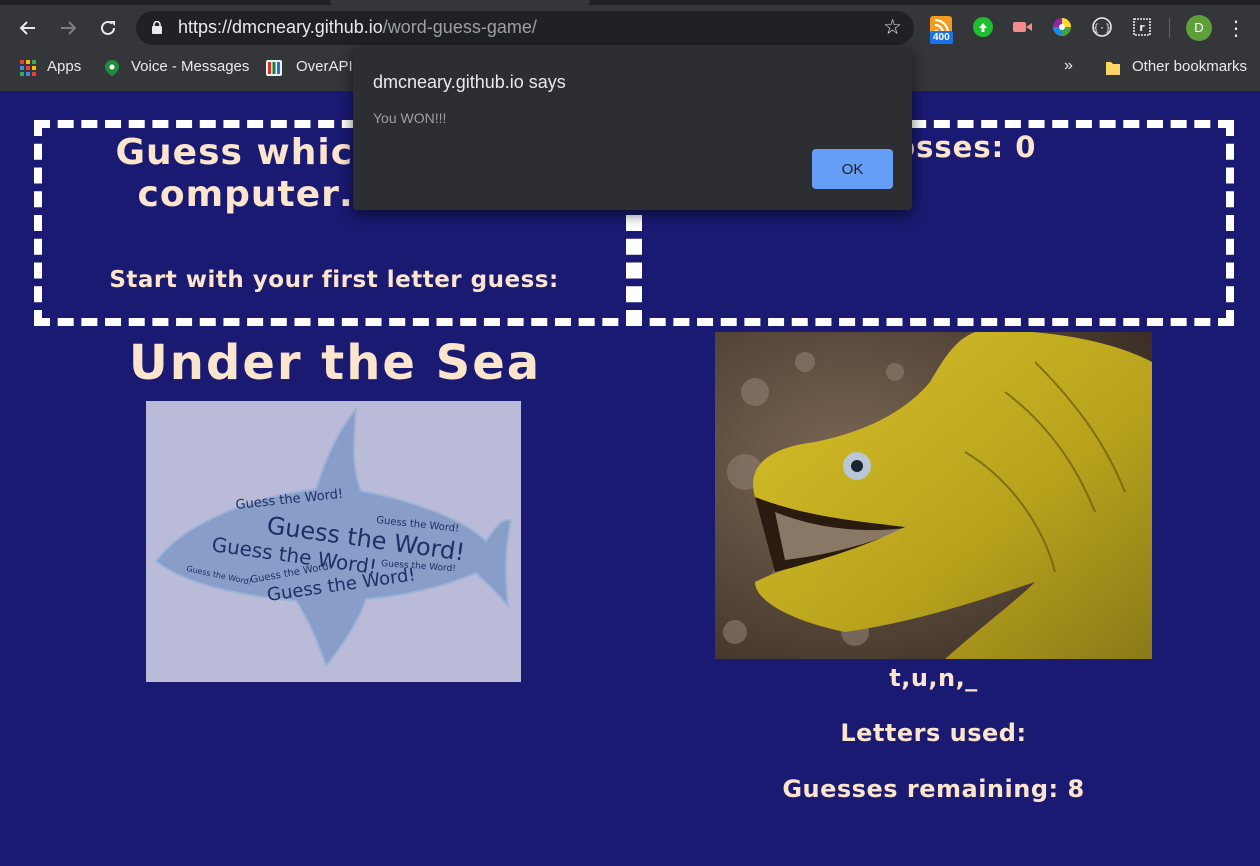  I want to click on back-button, so click(28, 28).